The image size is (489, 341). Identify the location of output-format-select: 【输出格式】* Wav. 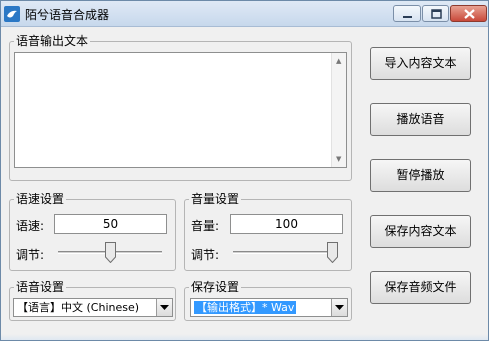
(269, 307).